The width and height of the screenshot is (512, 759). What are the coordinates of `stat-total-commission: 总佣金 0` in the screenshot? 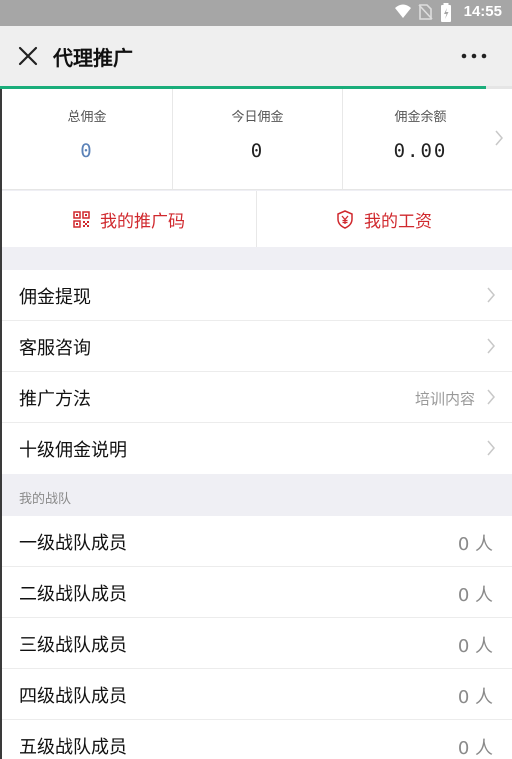 It's located at (87, 139).